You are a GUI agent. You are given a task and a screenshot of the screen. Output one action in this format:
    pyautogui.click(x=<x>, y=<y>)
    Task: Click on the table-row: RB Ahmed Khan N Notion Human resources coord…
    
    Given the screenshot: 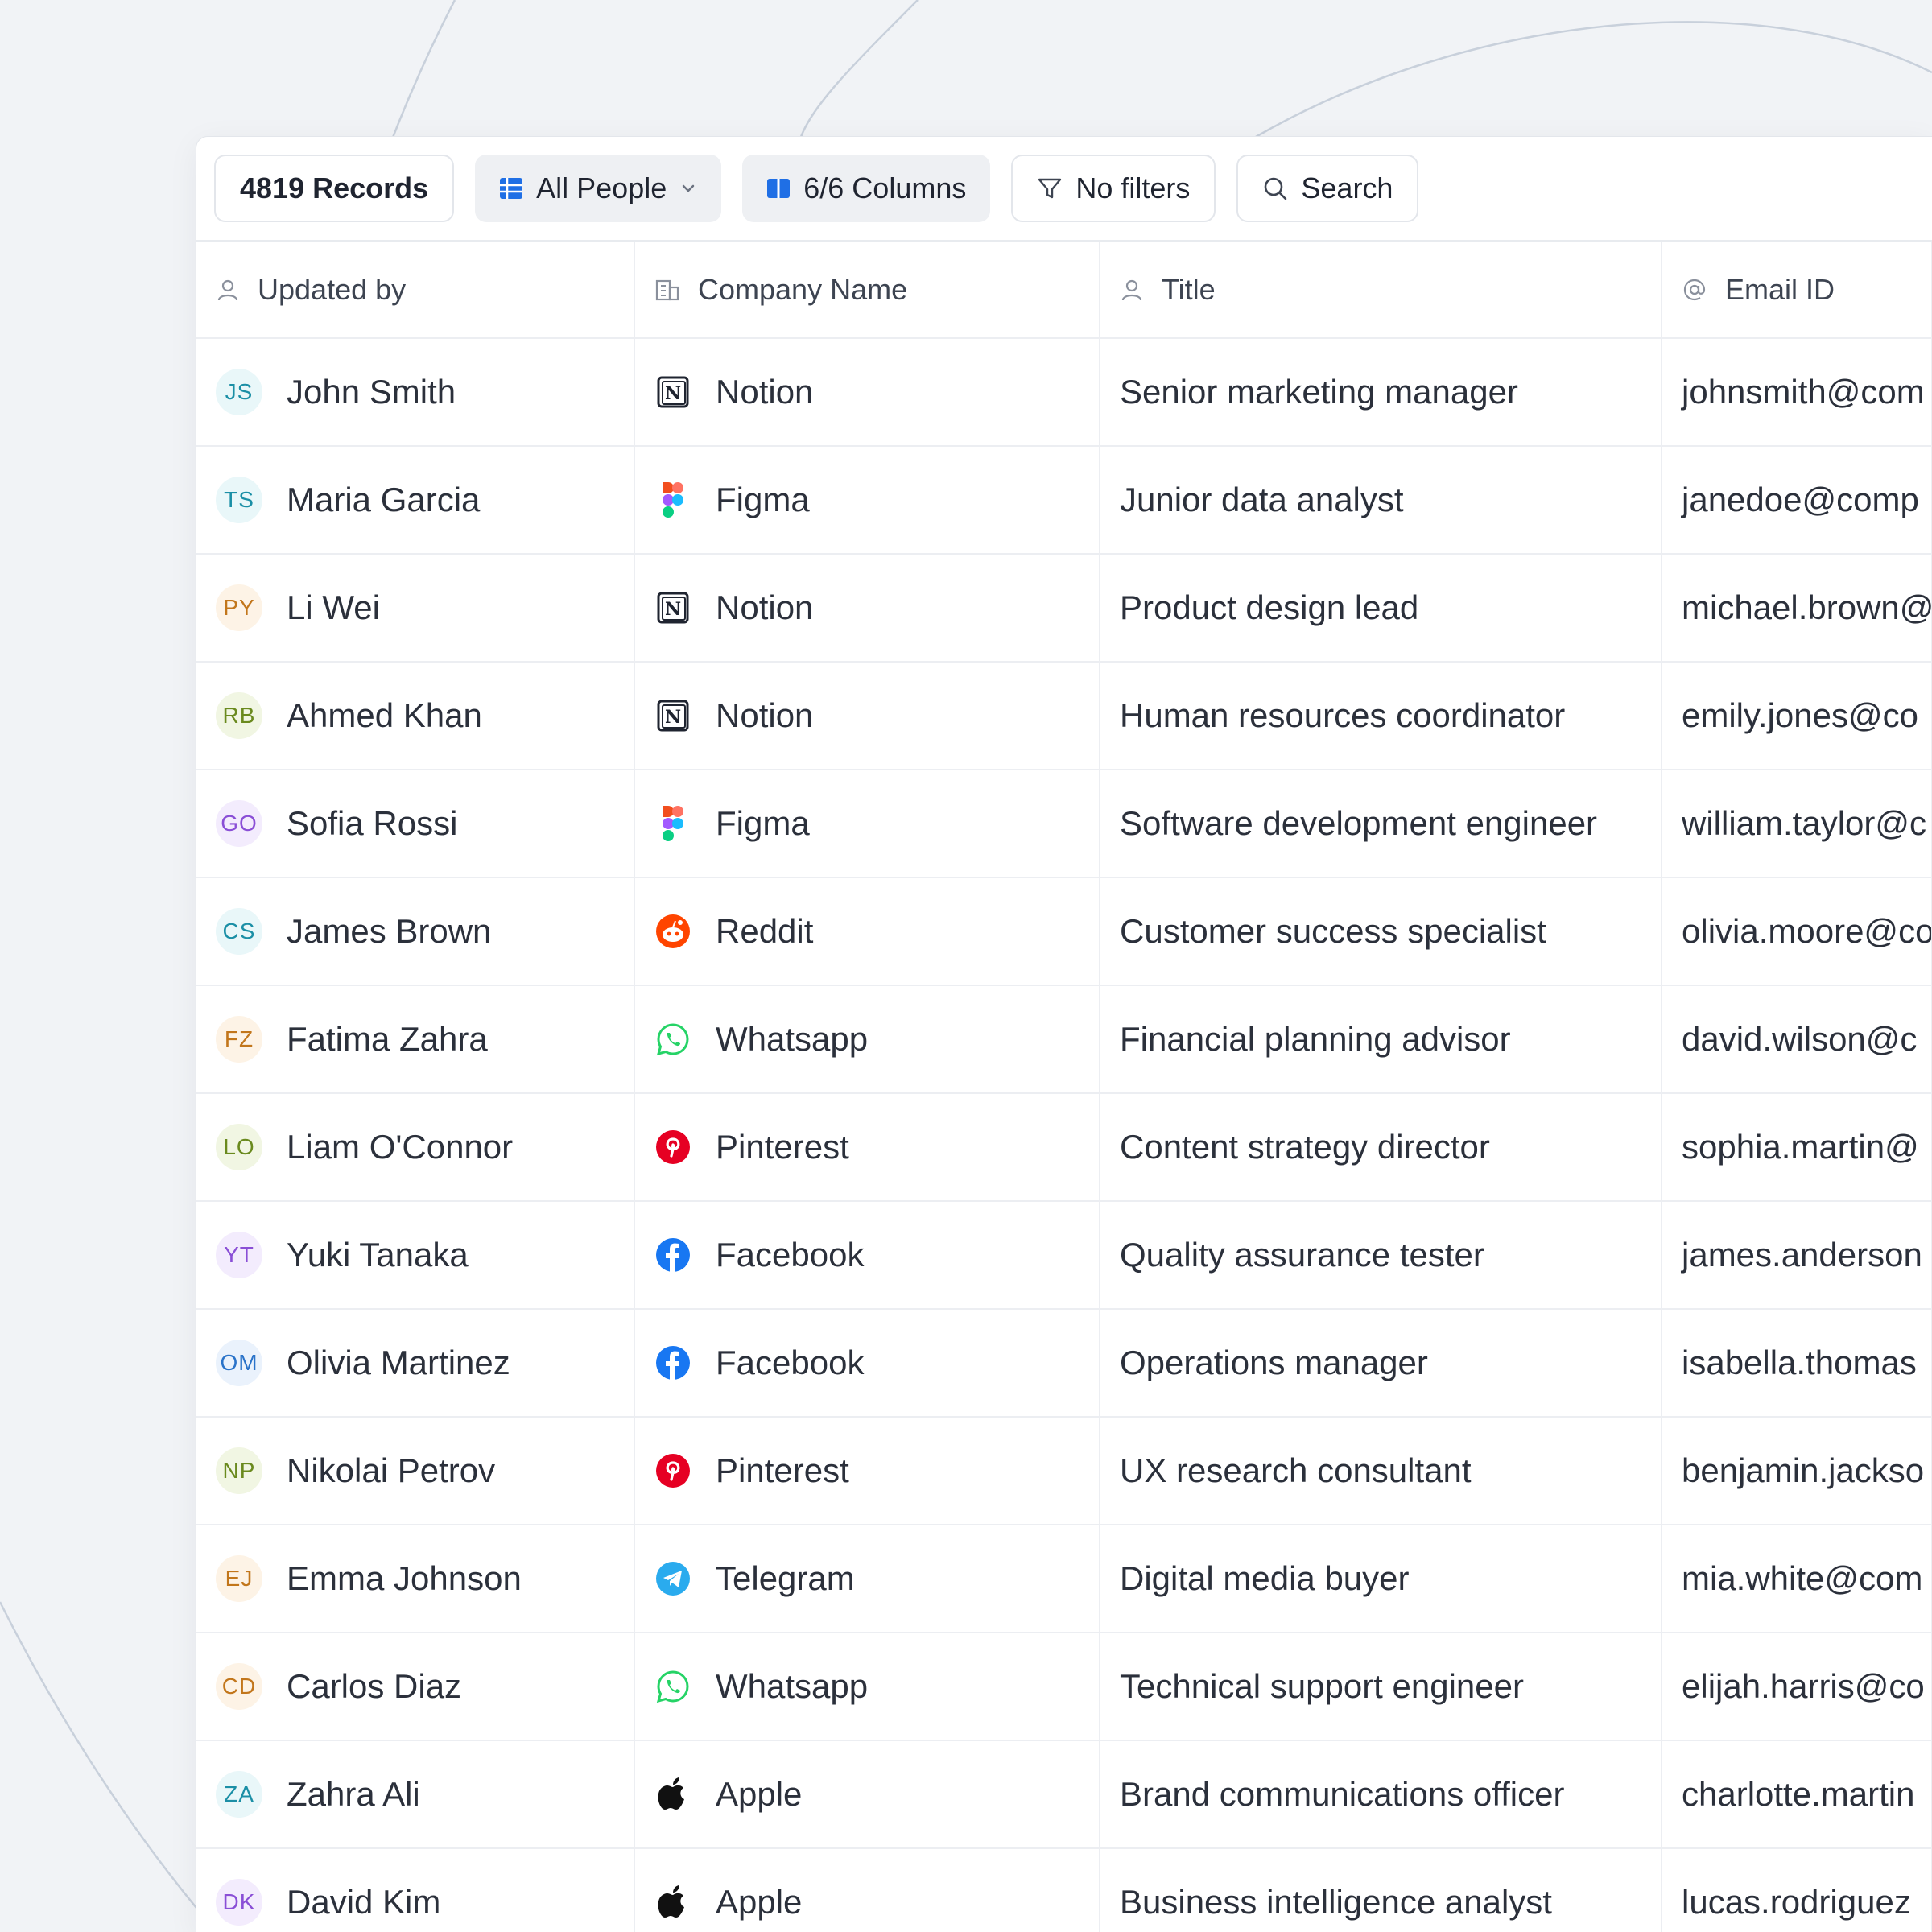 What is the action you would take?
    pyautogui.click(x=1064, y=716)
    